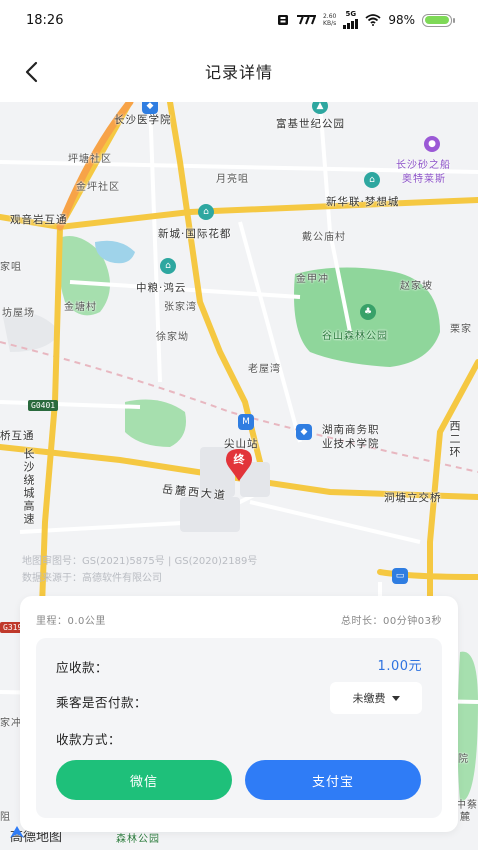 The width and height of the screenshot is (478, 850). I want to click on map-label: 家冲, so click(11, 723).